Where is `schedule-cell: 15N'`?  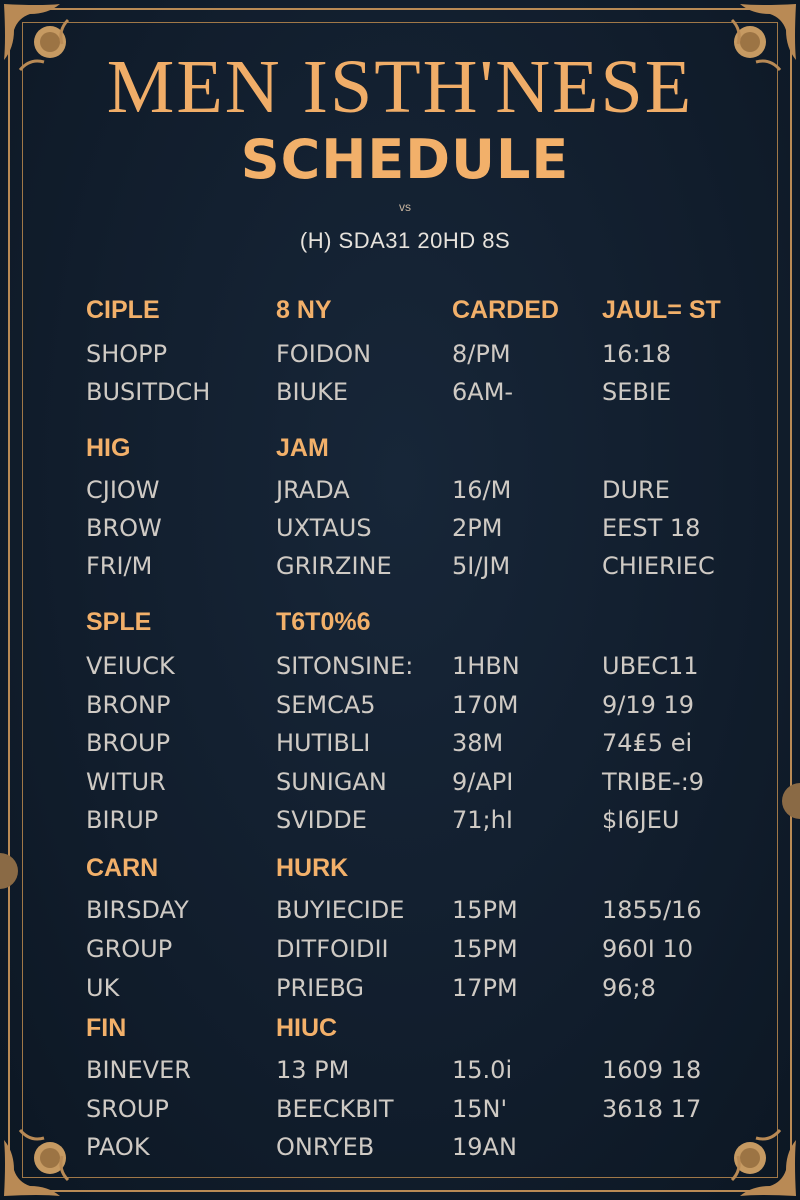 schedule-cell: 15N' is located at coordinates (480, 1108).